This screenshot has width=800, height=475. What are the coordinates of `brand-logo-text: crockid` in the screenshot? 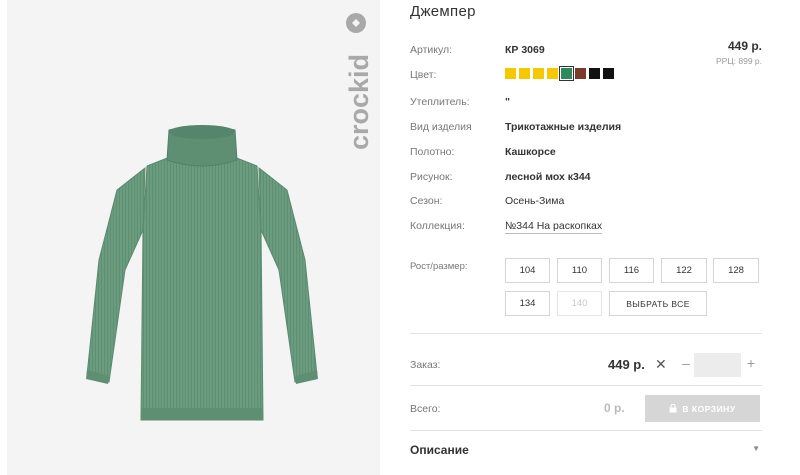 It's located at (359, 102).